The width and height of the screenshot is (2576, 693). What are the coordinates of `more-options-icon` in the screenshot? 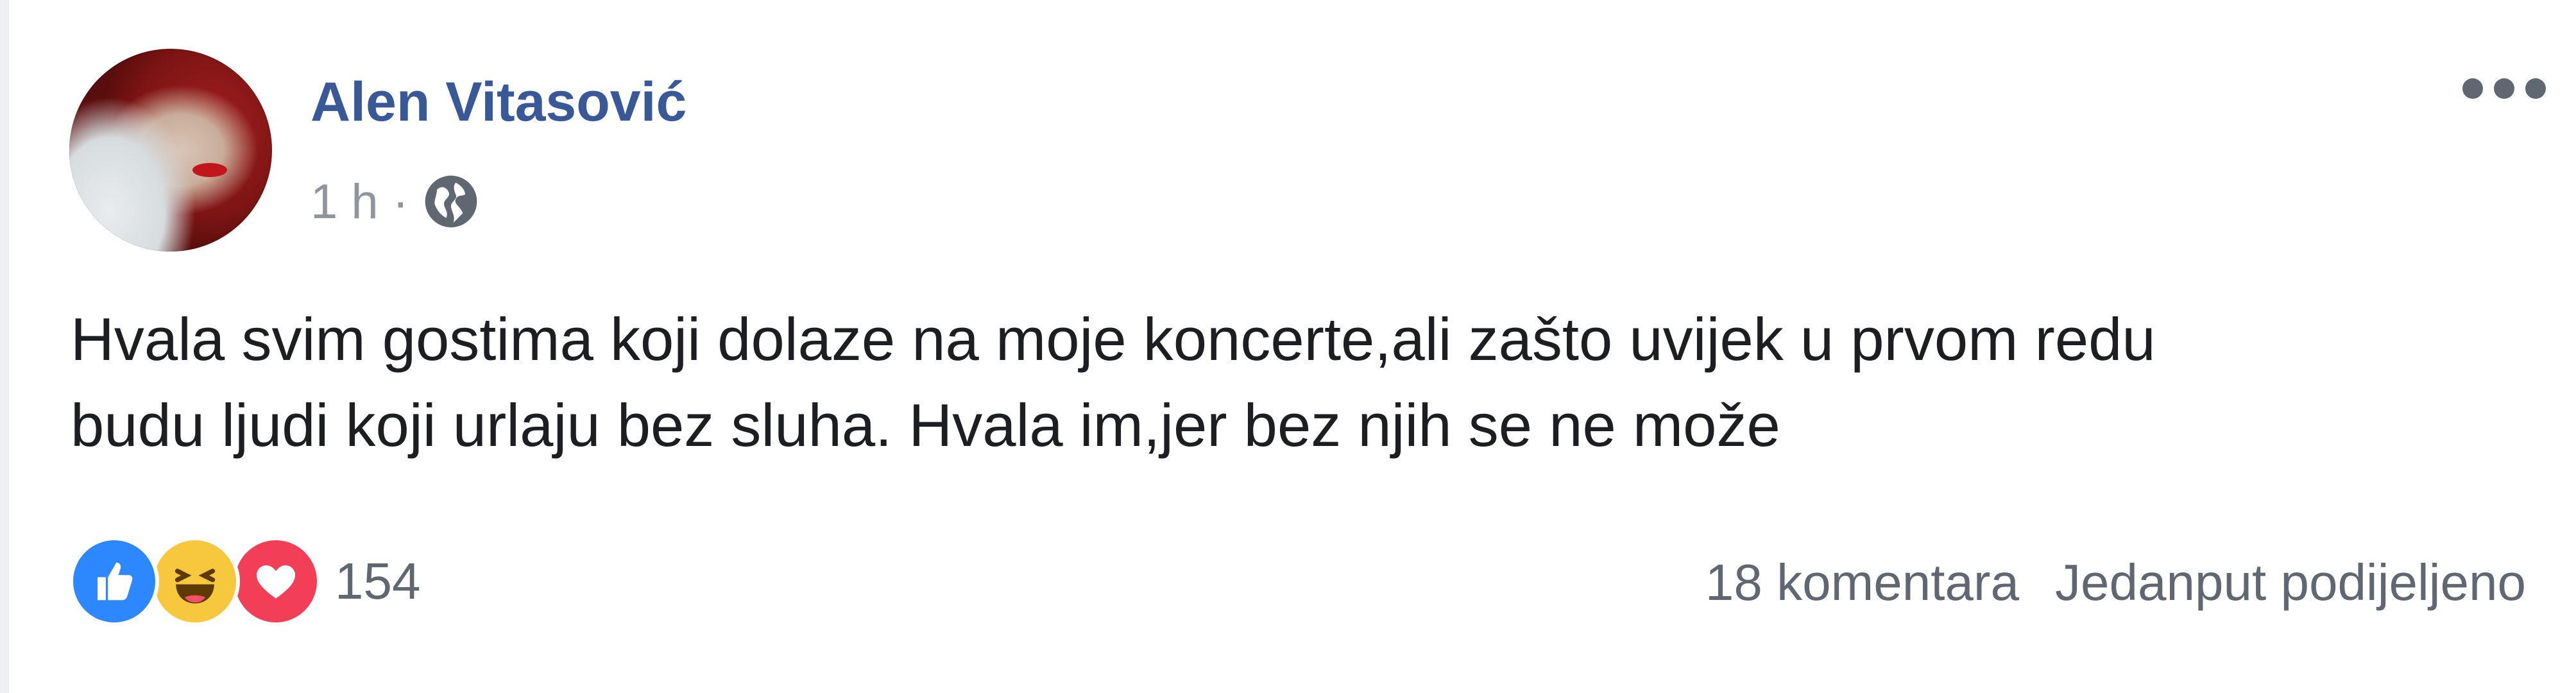 It's located at (2504, 89).